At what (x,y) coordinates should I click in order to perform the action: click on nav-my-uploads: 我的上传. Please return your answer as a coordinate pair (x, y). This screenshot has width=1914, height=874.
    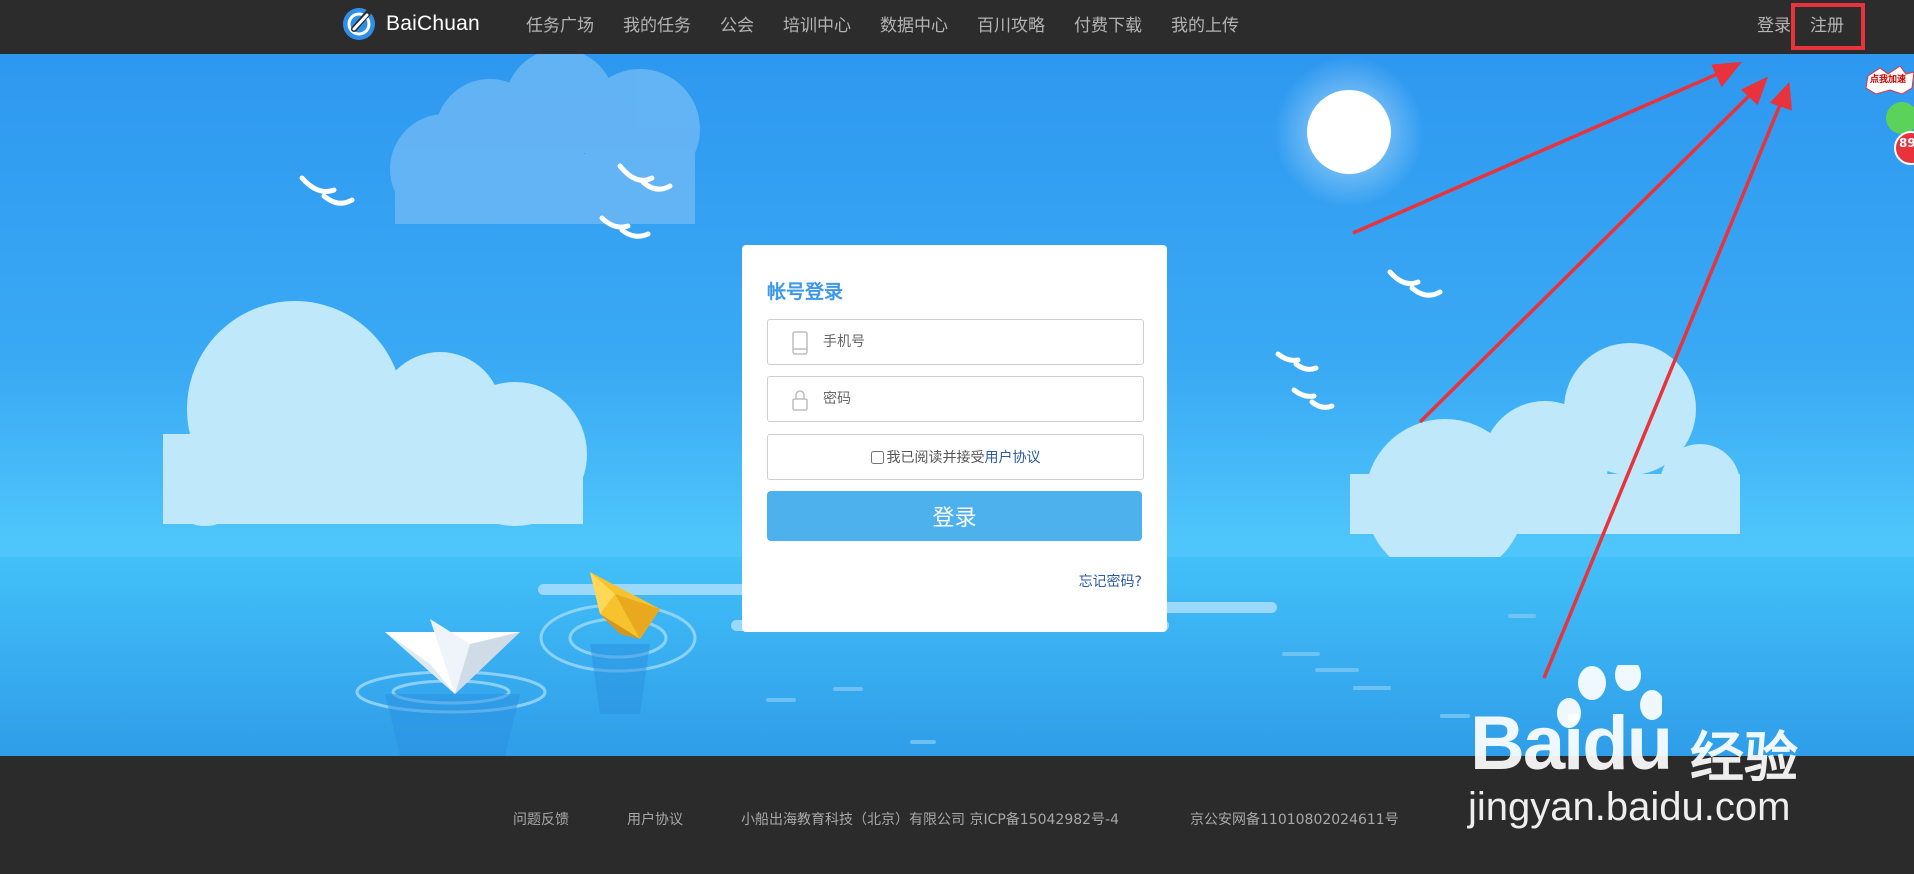
    Looking at the image, I should click on (1205, 23).